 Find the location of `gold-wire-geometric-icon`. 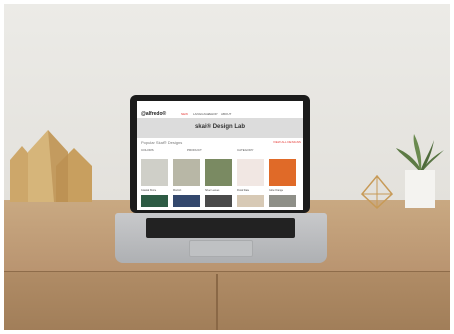

gold-wire-geometric-icon is located at coordinates (377, 192).